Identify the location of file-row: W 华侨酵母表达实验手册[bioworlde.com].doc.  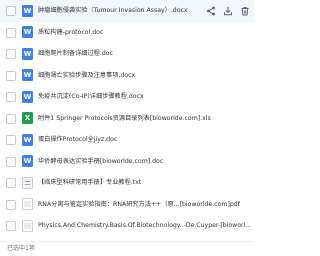
(127, 162).